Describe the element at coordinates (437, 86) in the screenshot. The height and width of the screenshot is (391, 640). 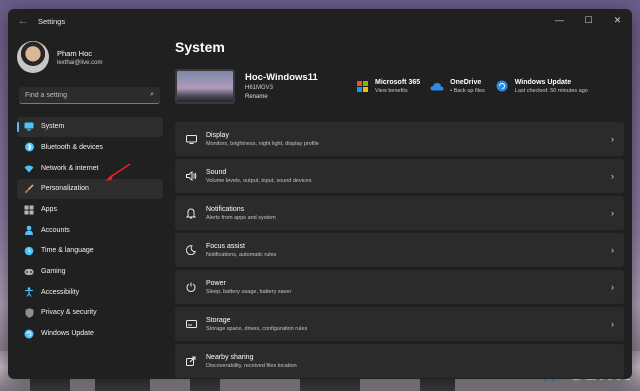
I see `cloud-icon` at that location.